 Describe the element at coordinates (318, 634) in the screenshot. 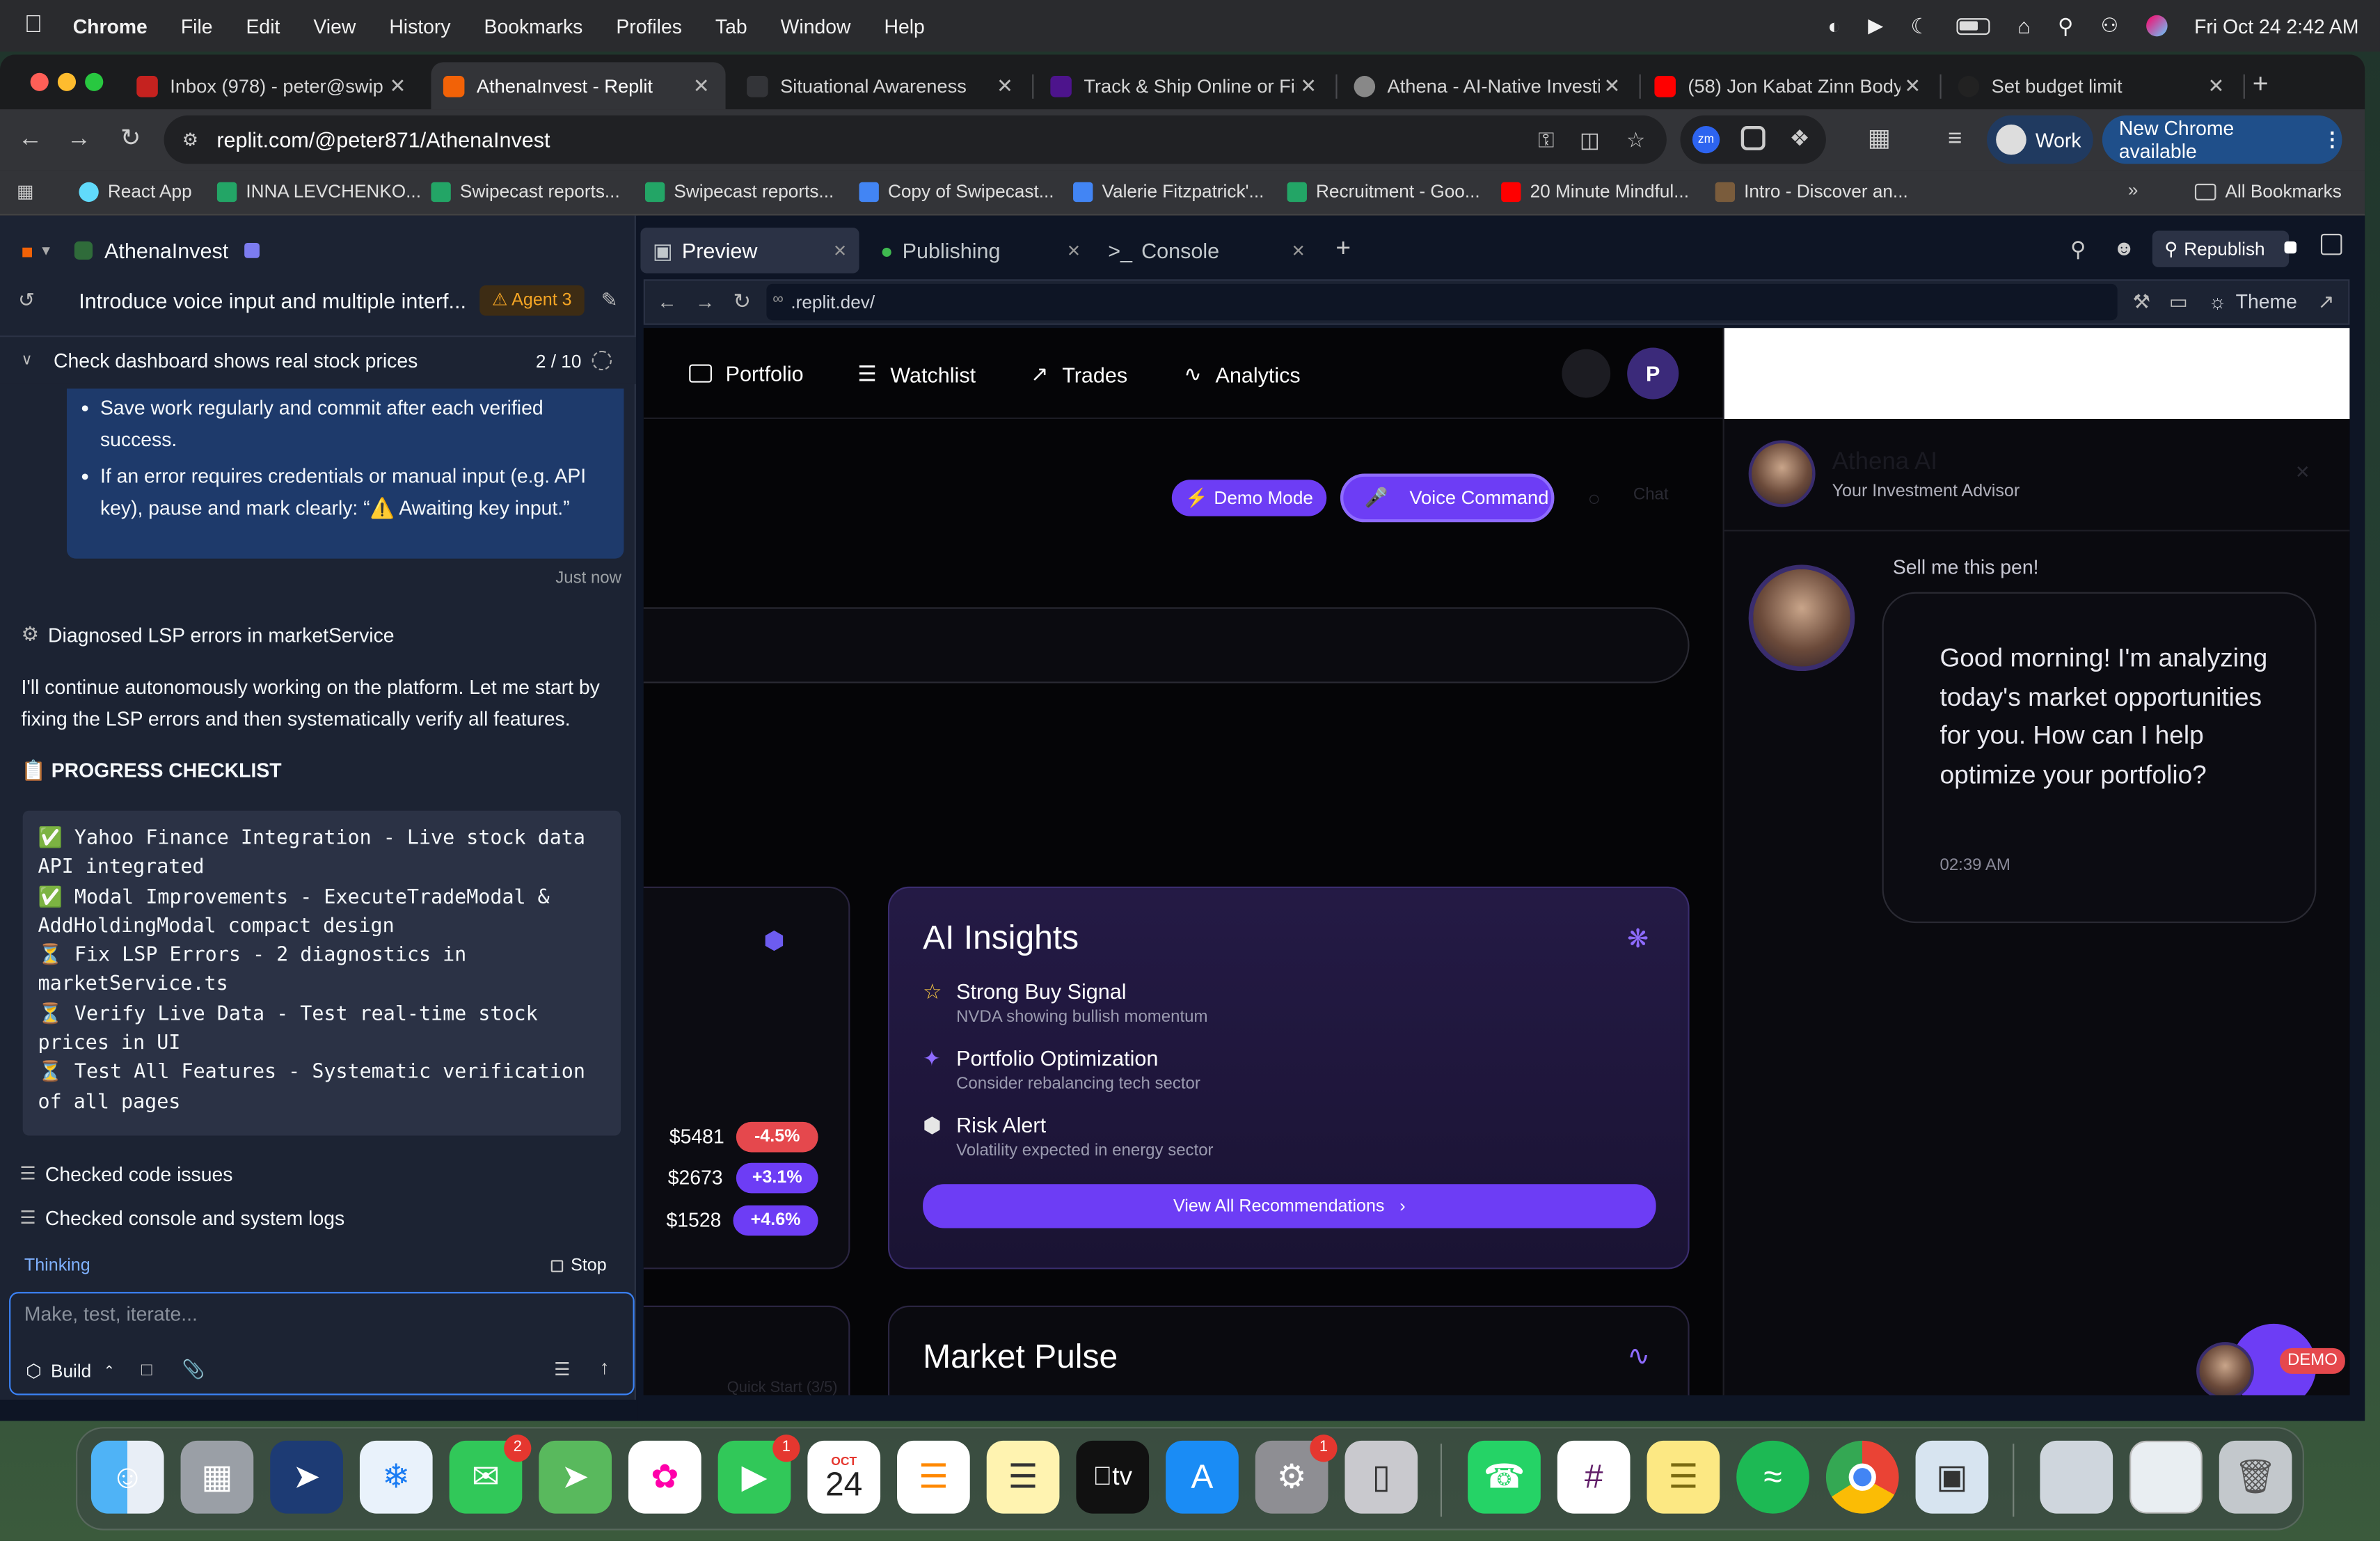

I see `diagnosed-step: ⚙ Diagnosed LSP errors in marketService` at that location.